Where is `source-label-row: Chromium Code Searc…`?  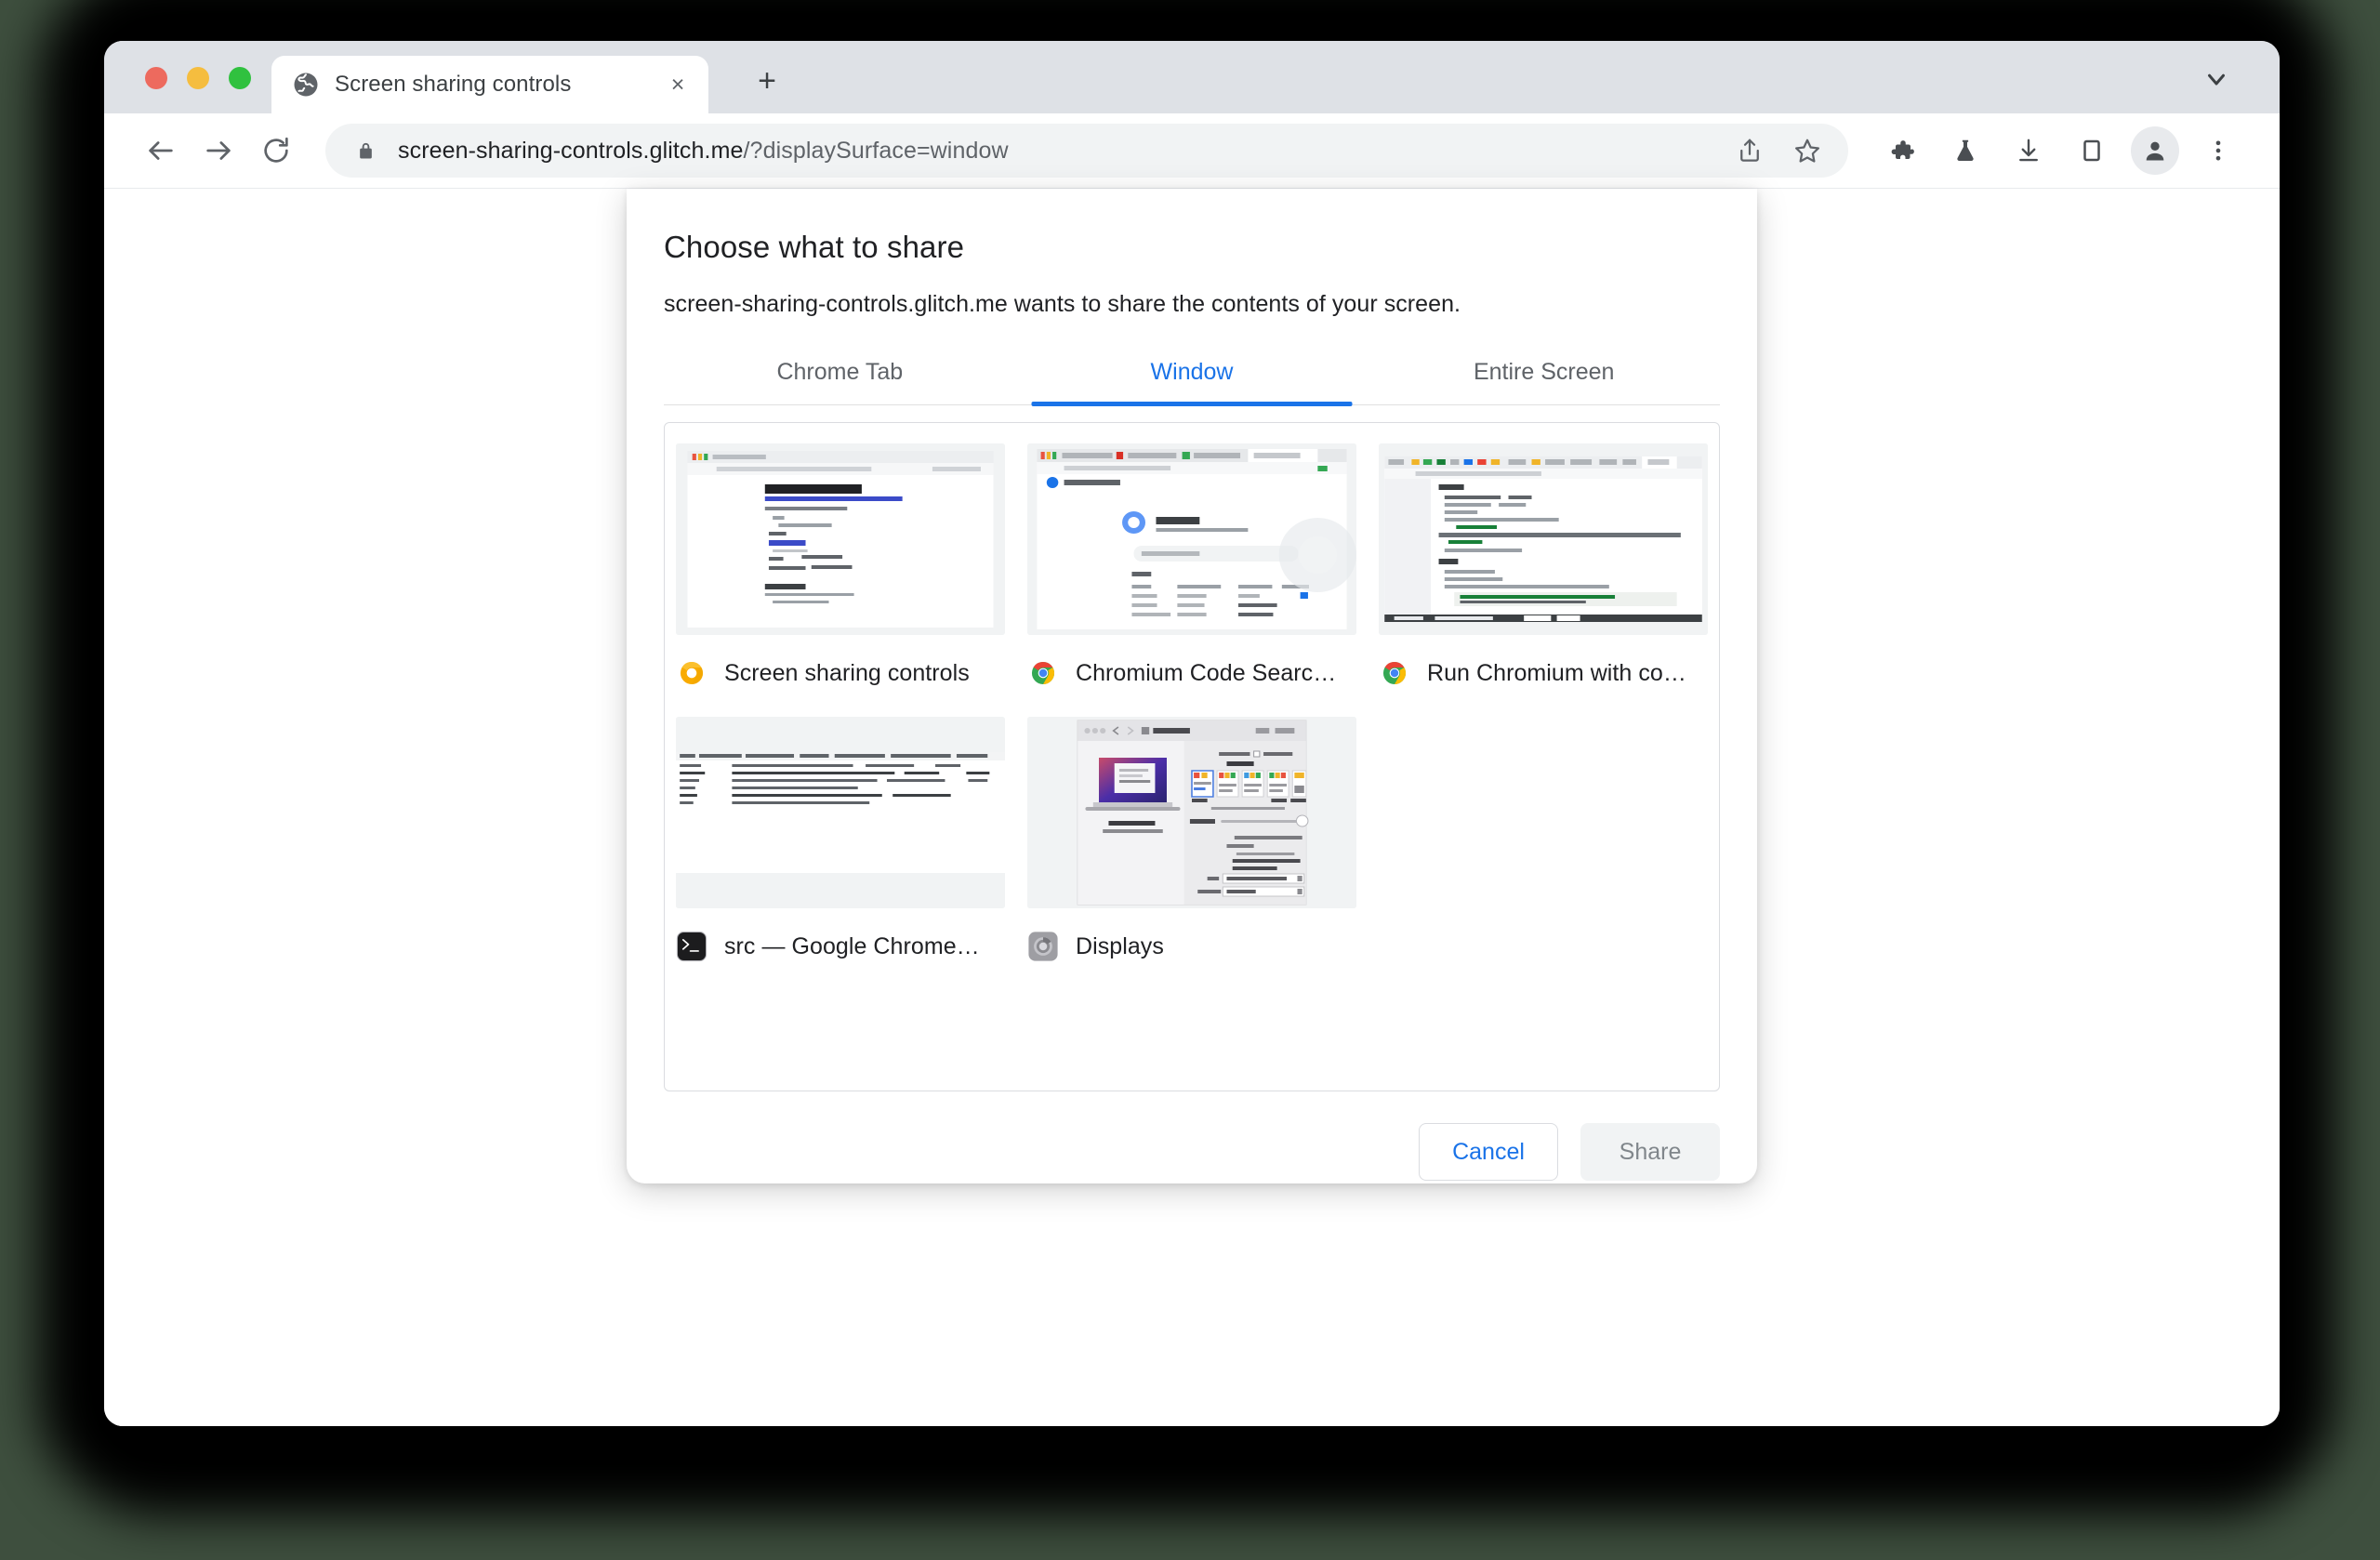
source-label-row: Chromium Code Searc… is located at coordinates (1191, 673).